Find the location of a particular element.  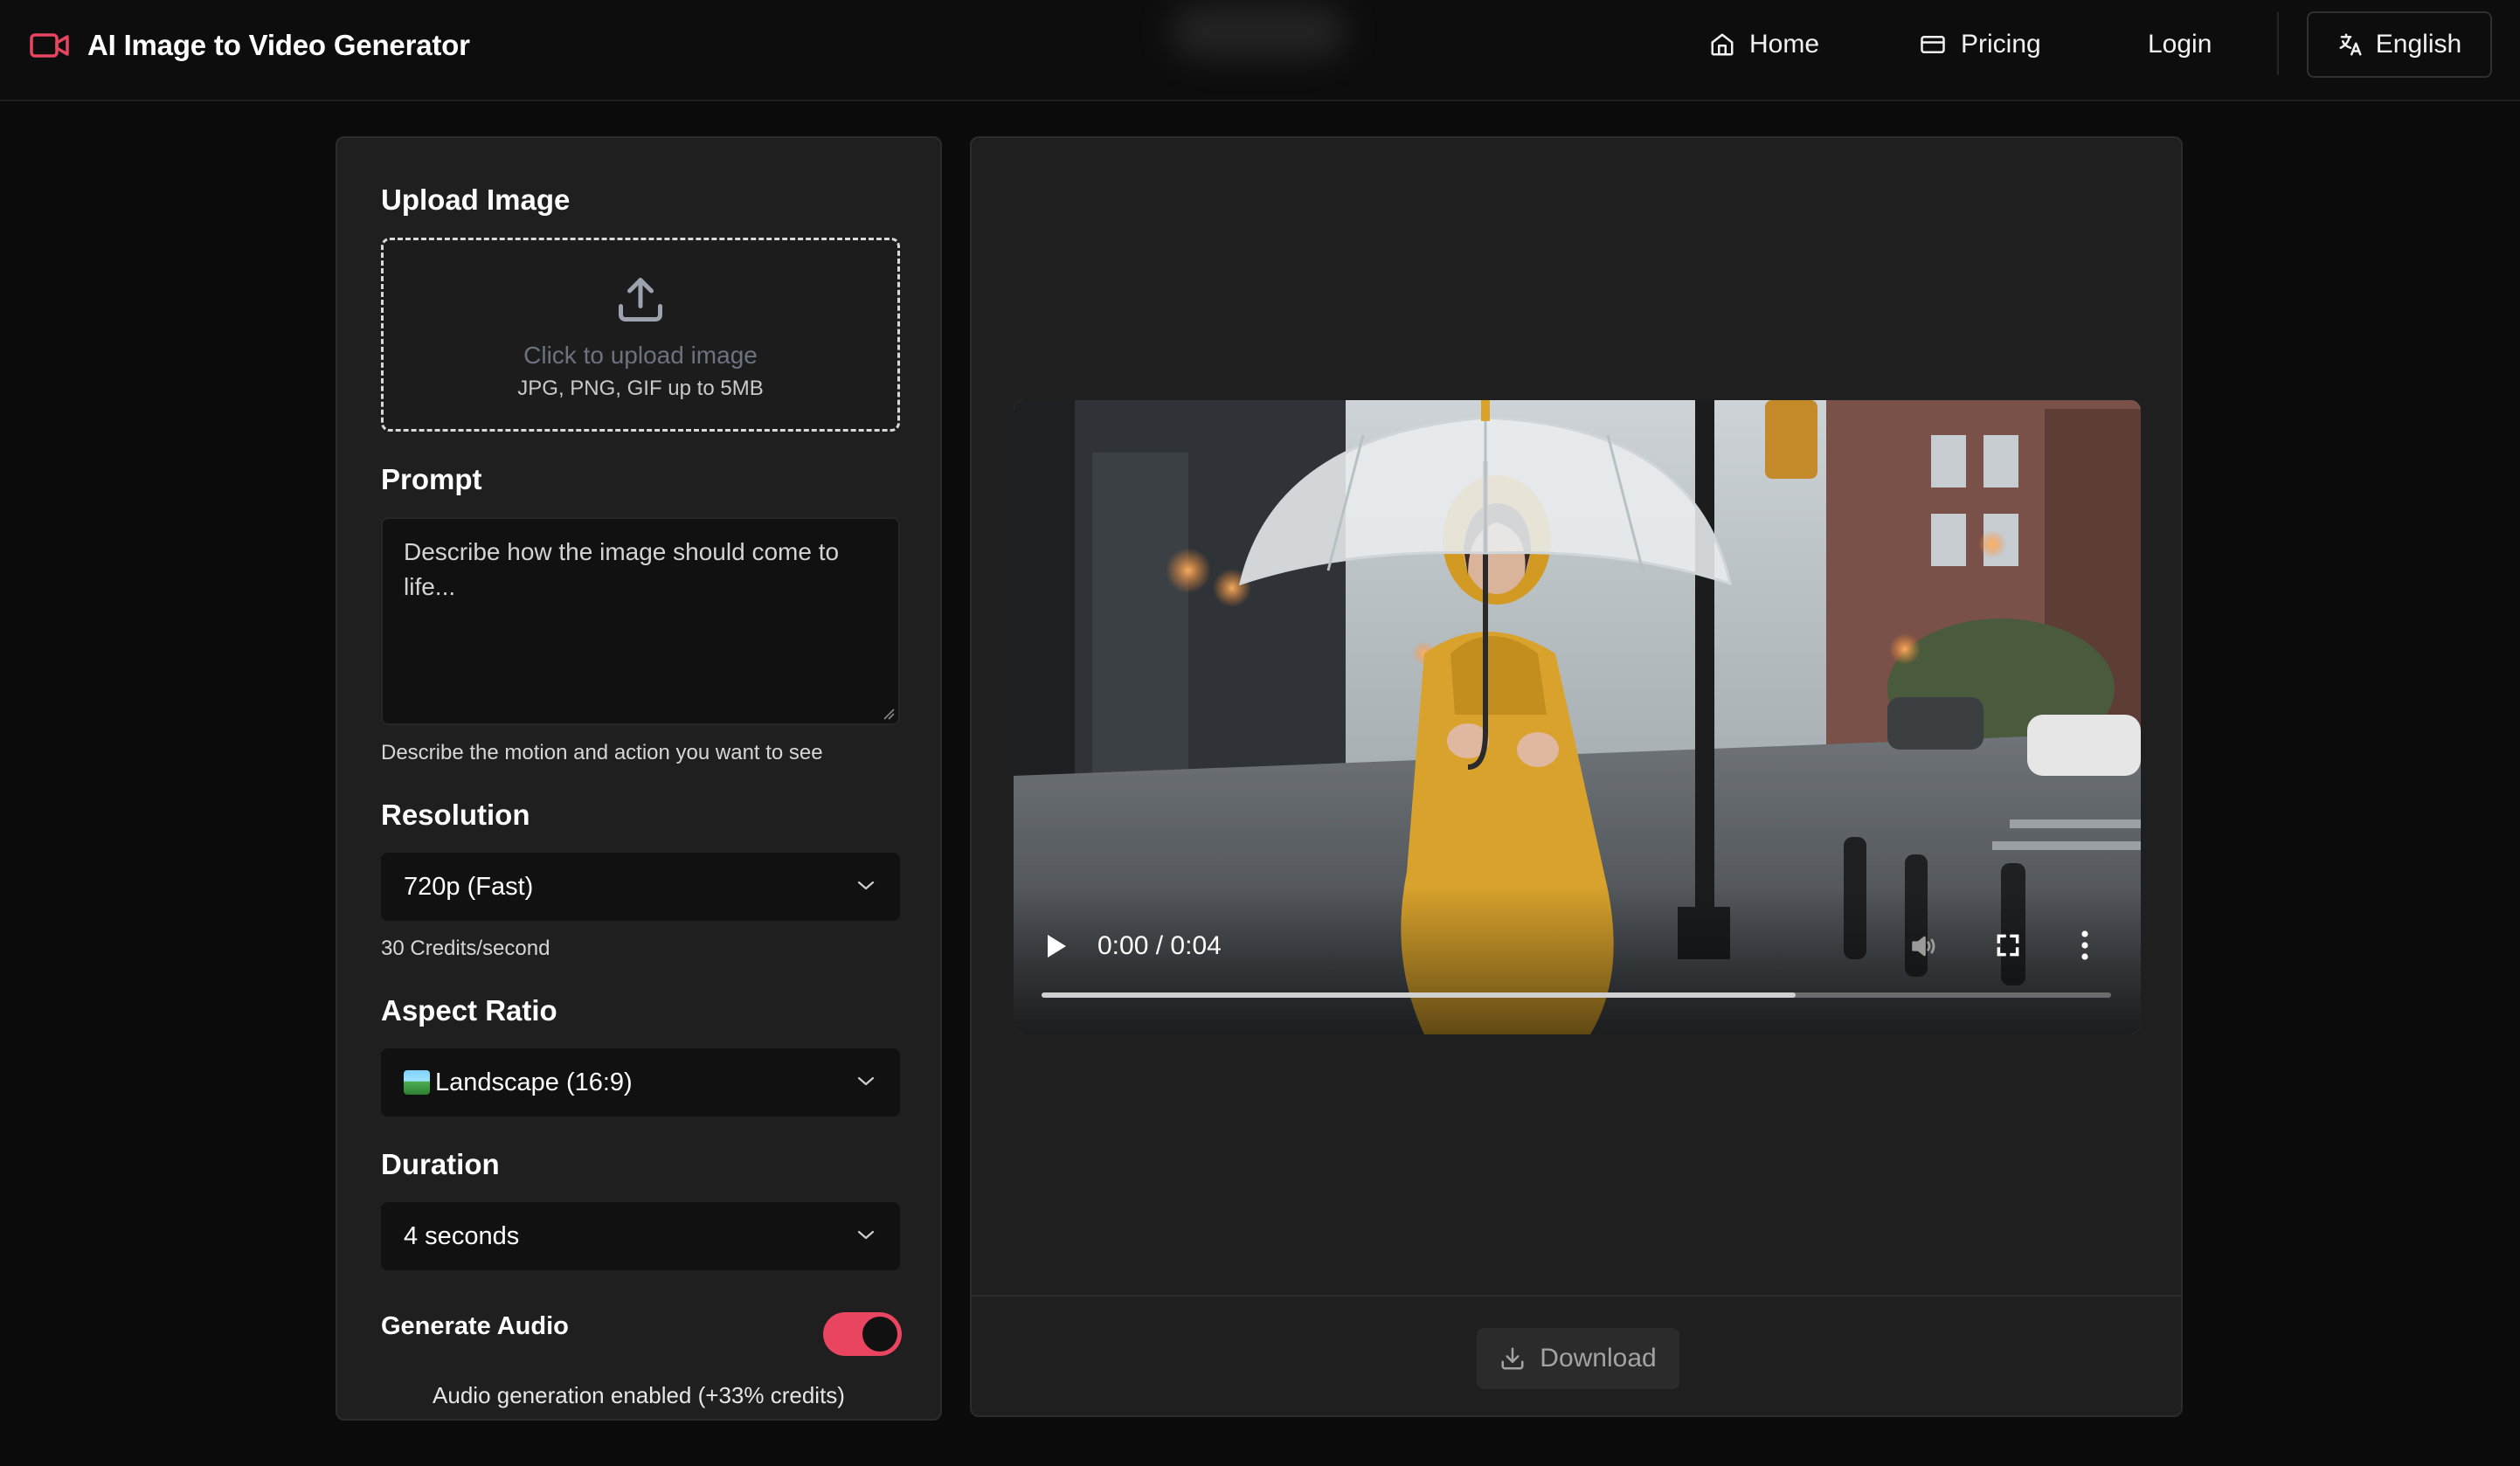

volume-icon is located at coordinates (1923, 946).